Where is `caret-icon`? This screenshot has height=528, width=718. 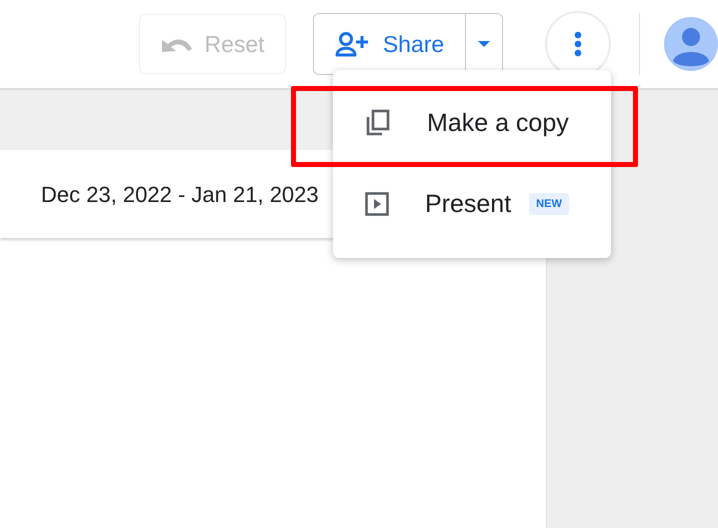
caret-icon is located at coordinates (484, 44).